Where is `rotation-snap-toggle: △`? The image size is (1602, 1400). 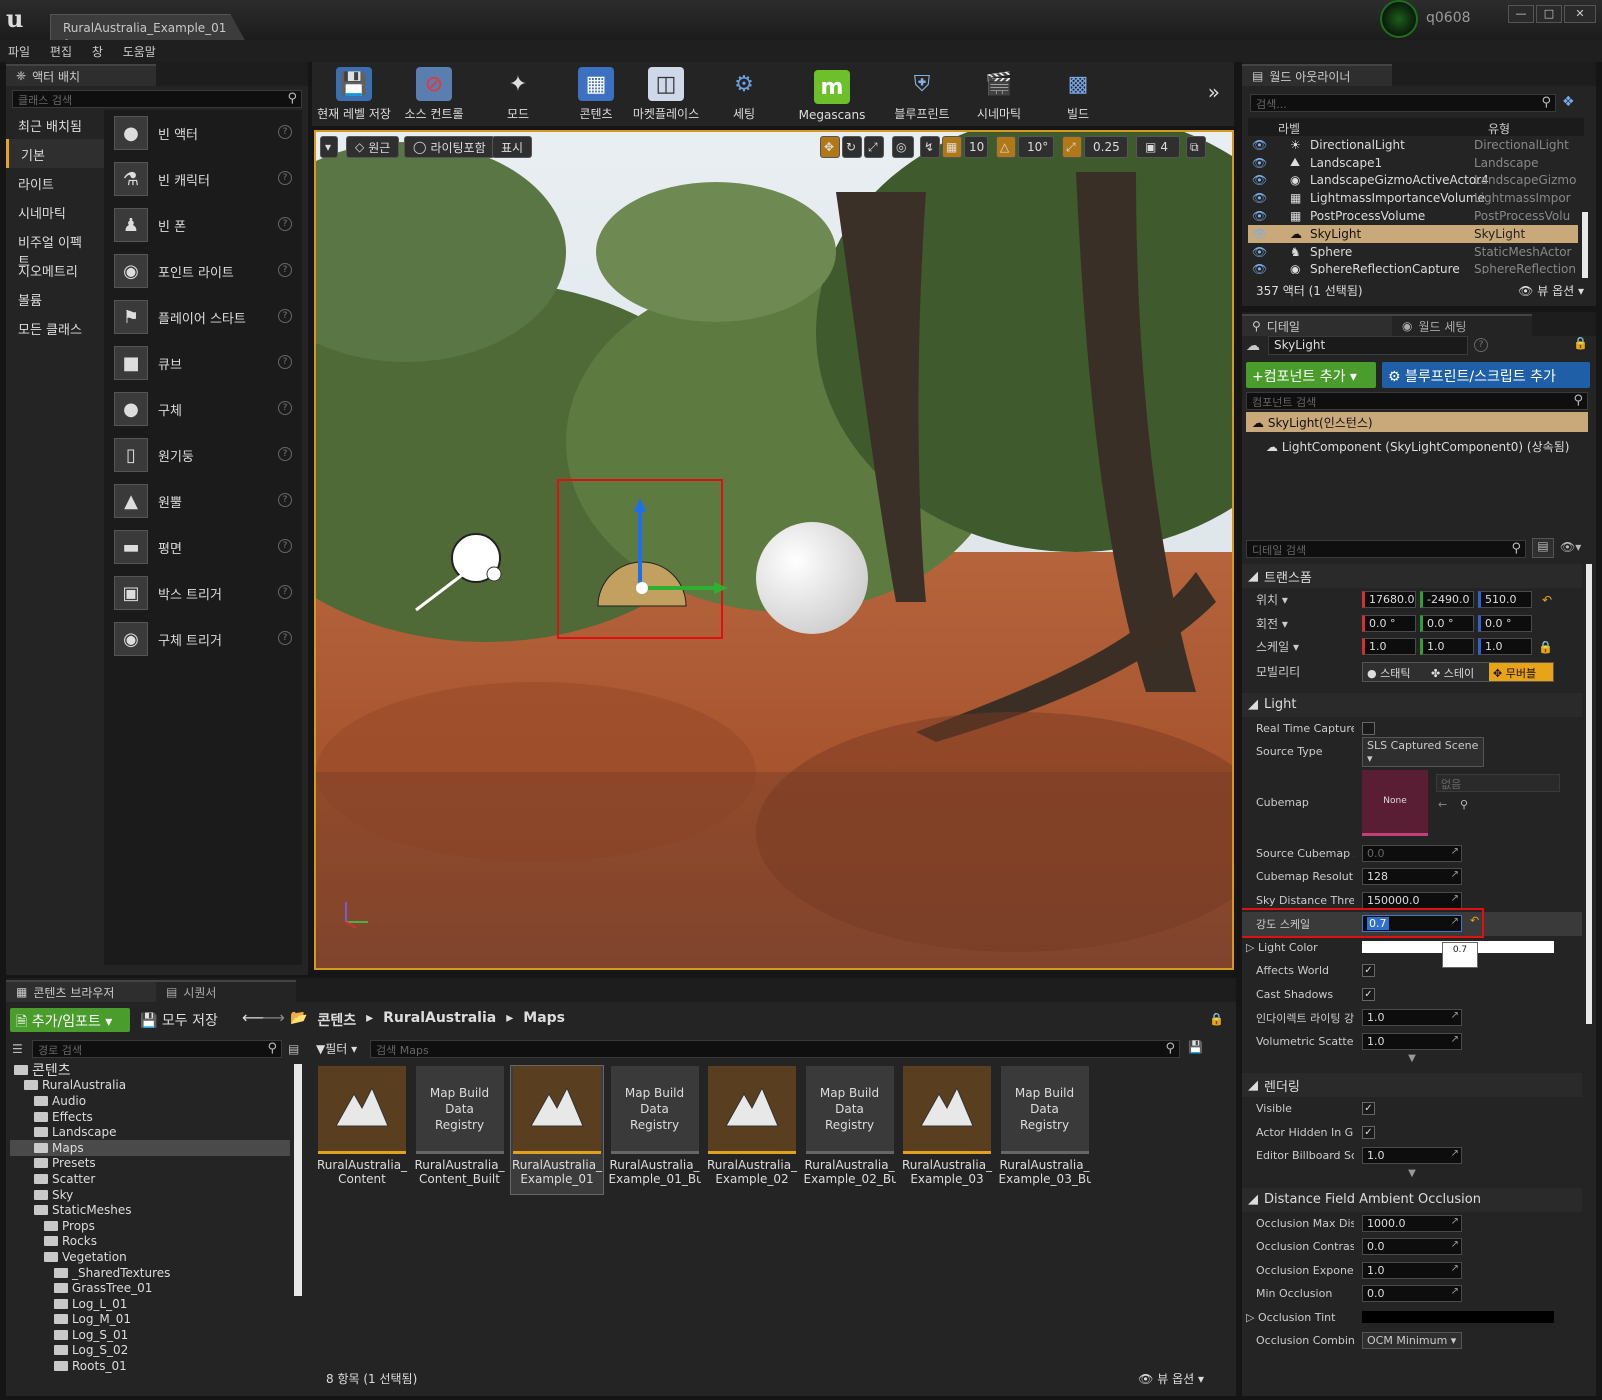
rotation-snap-toggle: △ is located at coordinates (1006, 147).